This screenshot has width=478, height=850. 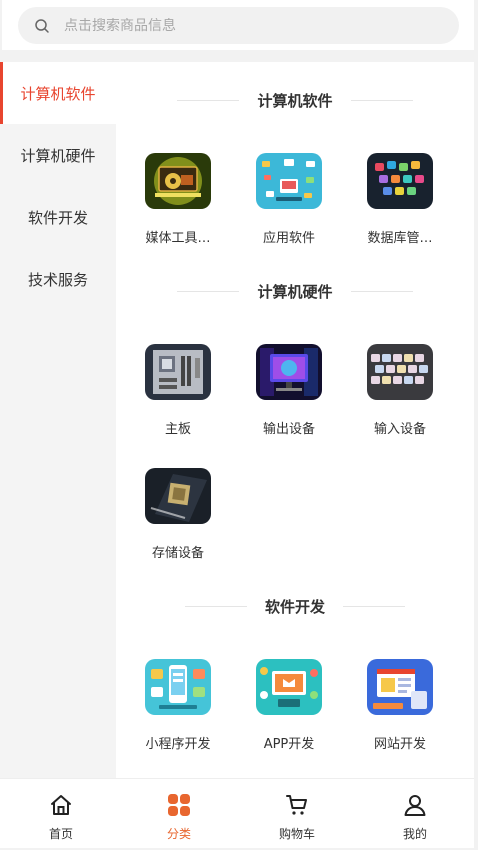 What do you see at coordinates (296, 805) in the screenshot?
I see `cart-icon` at bounding box center [296, 805].